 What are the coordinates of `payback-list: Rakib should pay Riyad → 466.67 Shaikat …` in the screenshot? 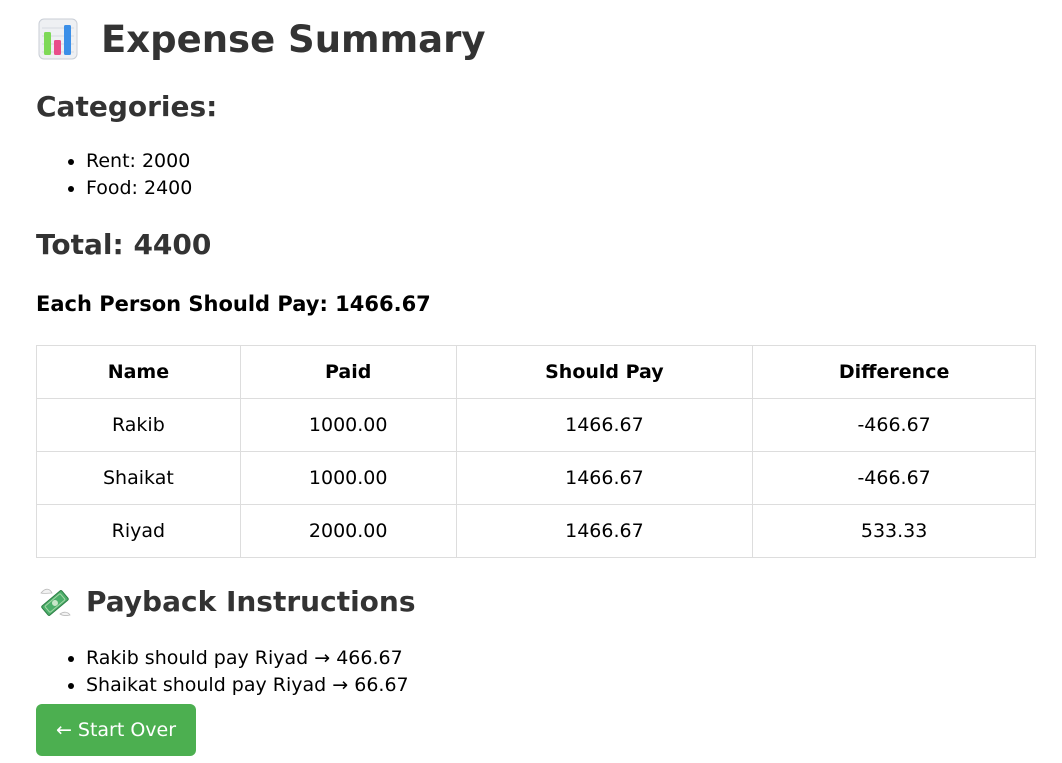 It's located at (222, 672).